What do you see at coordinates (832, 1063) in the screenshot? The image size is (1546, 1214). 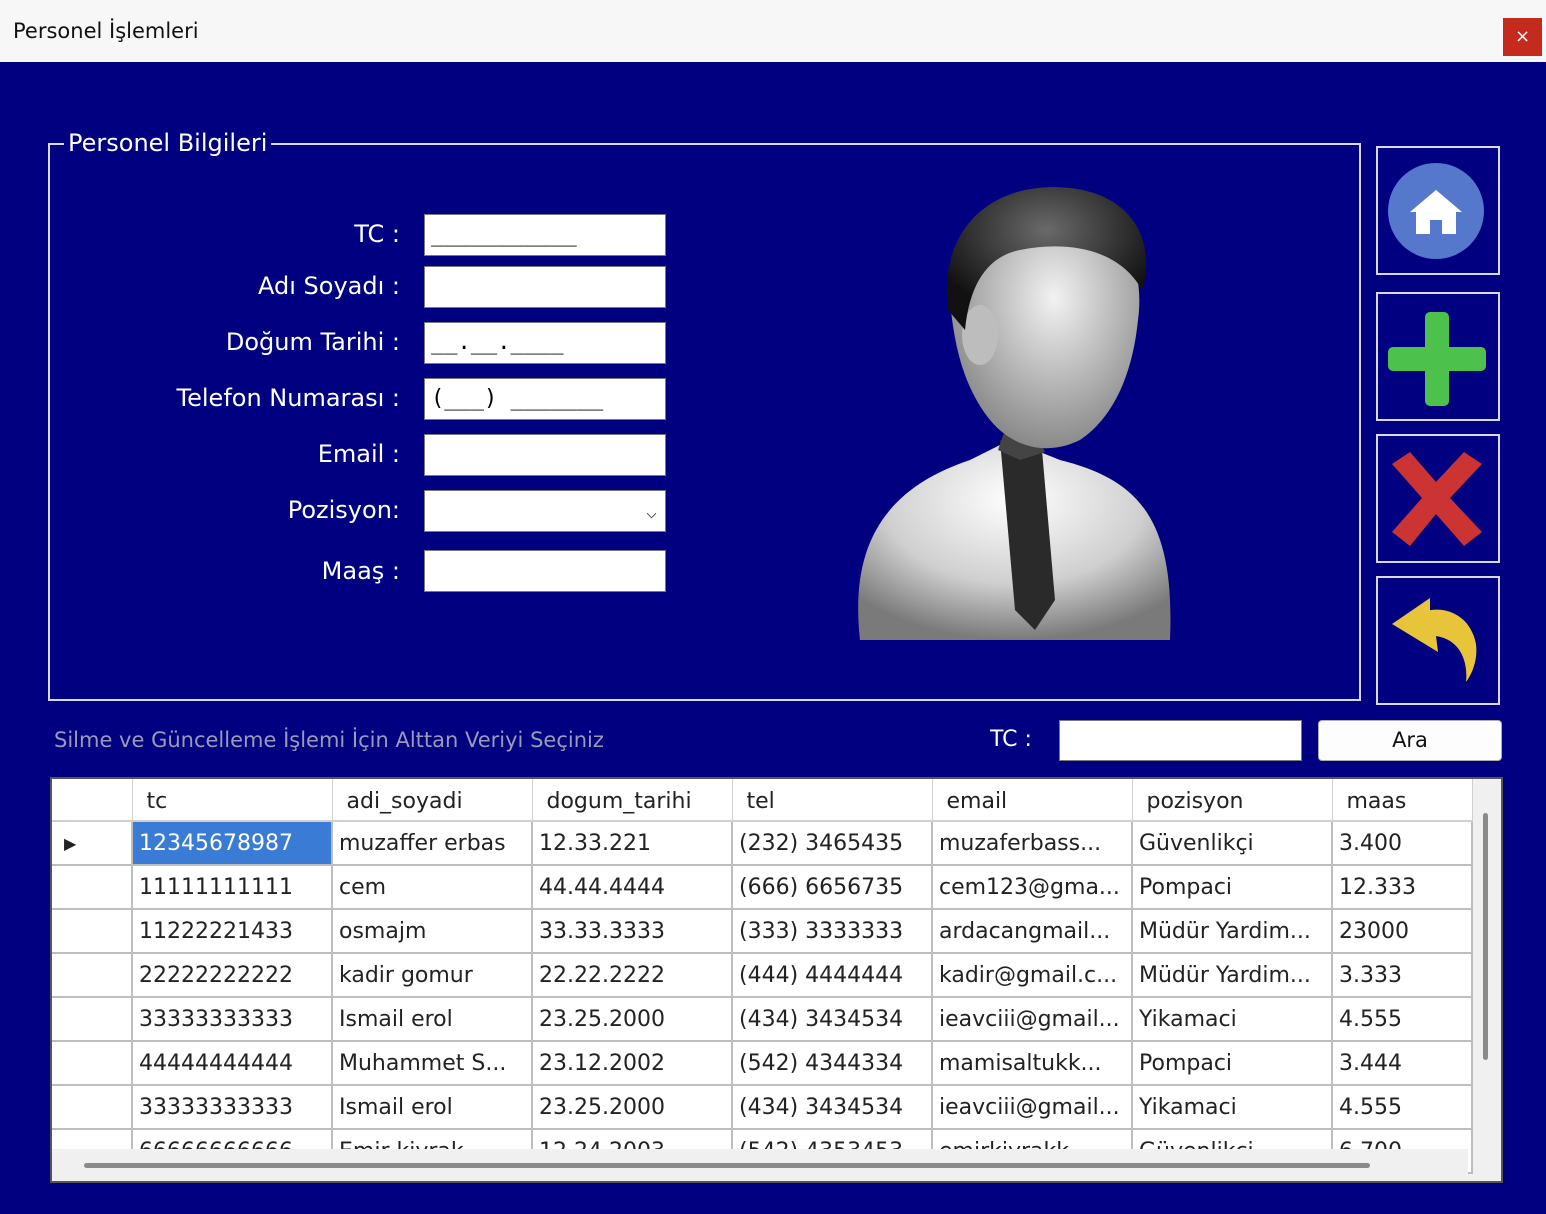 I see `table-cell-tel: (542) 4344334` at bounding box center [832, 1063].